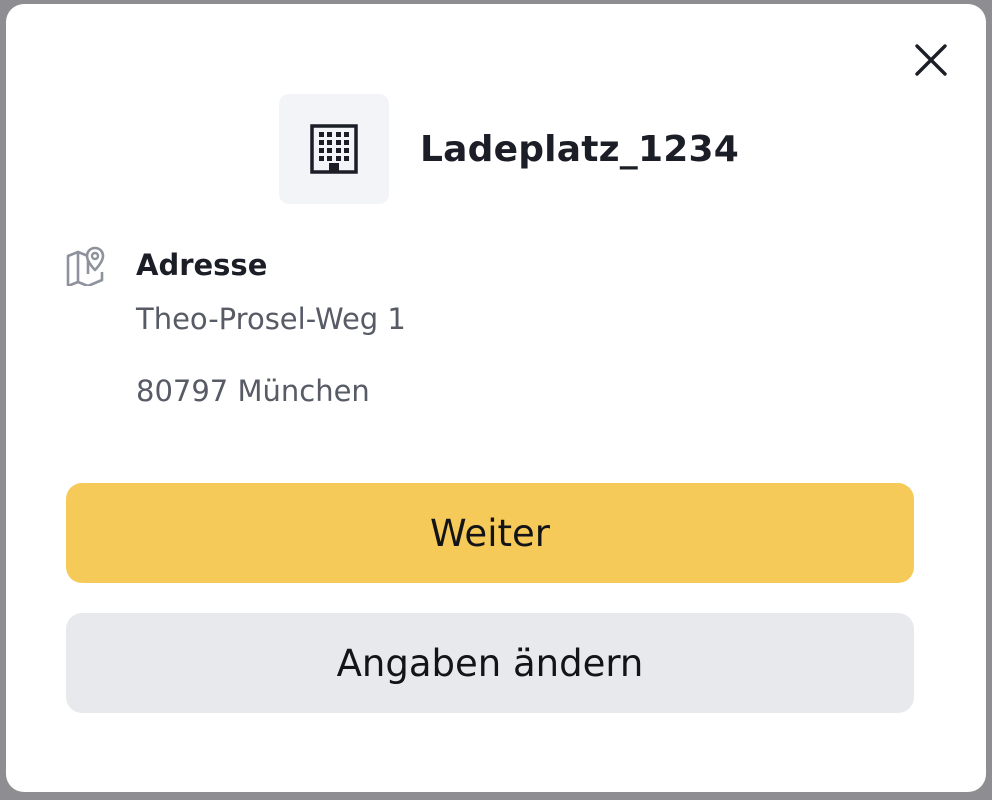 The width and height of the screenshot is (992, 800). I want to click on close-icon, so click(931, 60).